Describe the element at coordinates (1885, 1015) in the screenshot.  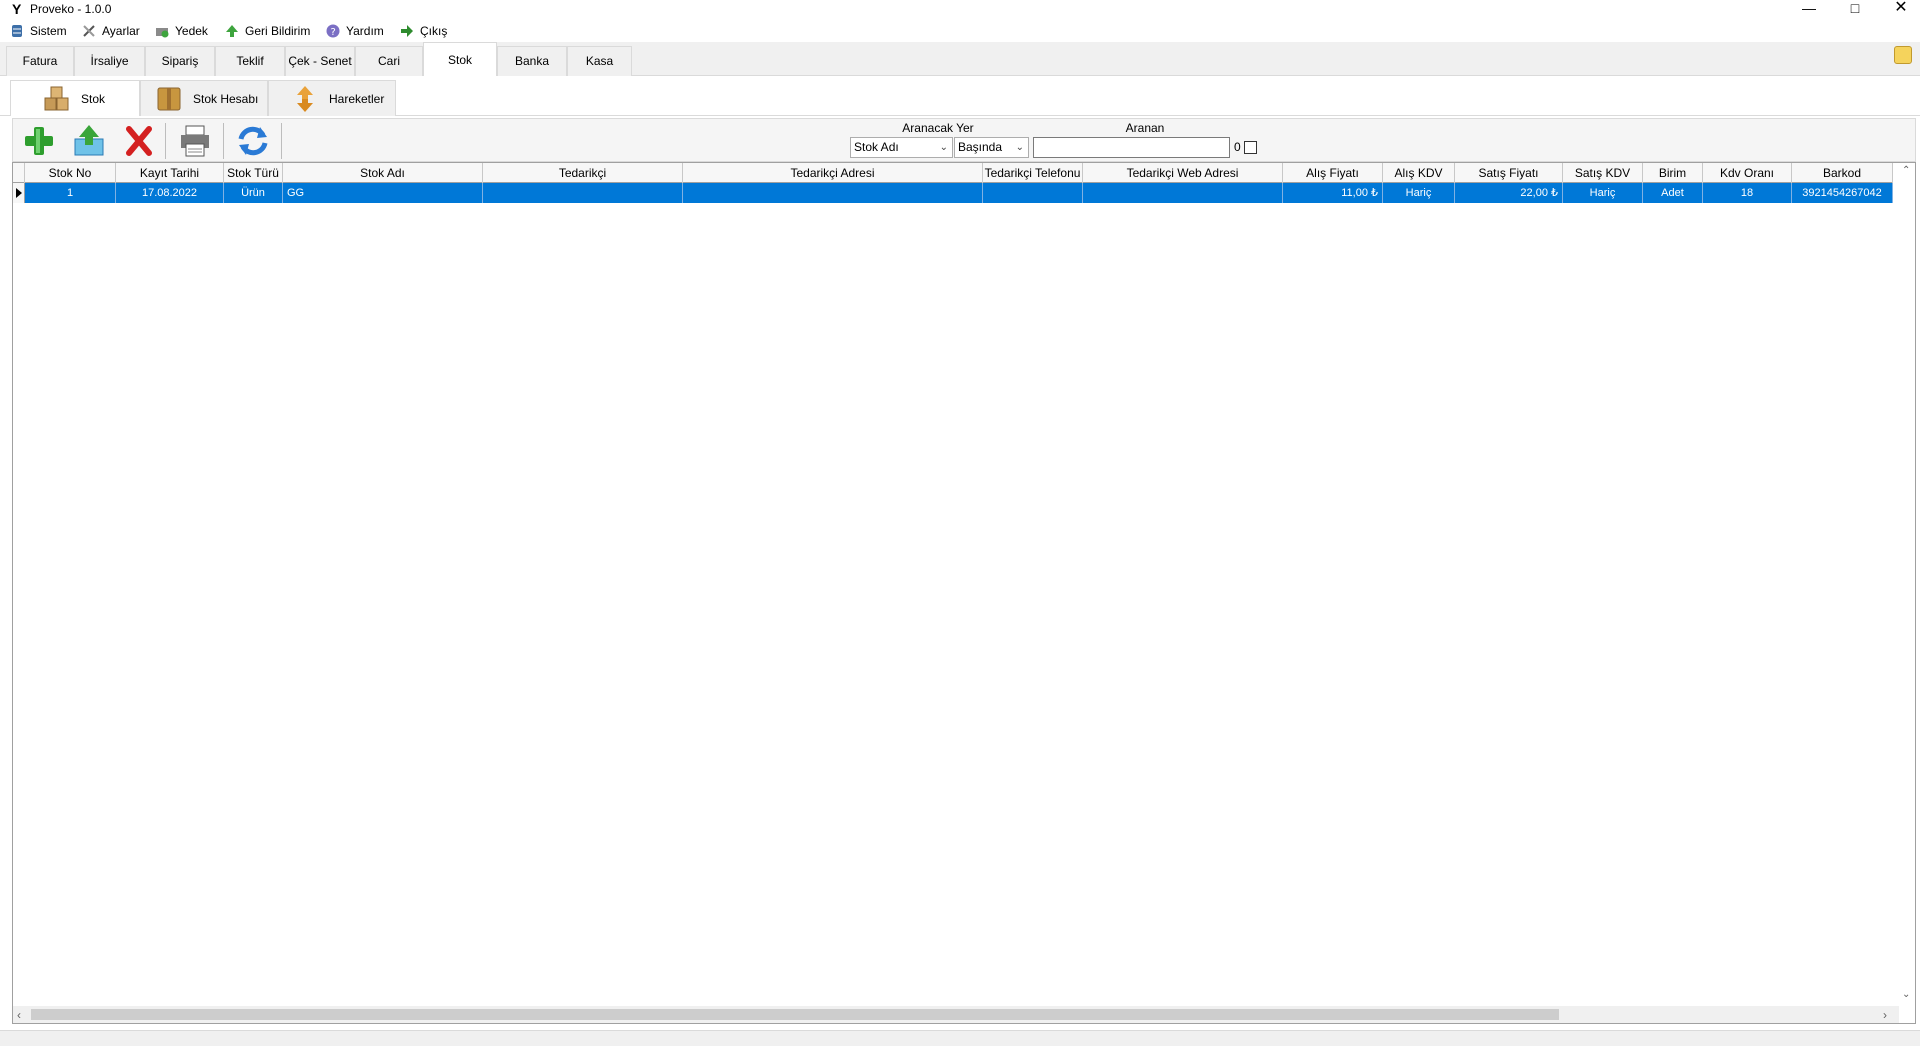
I see `scroll-right-icon: ›` at that location.